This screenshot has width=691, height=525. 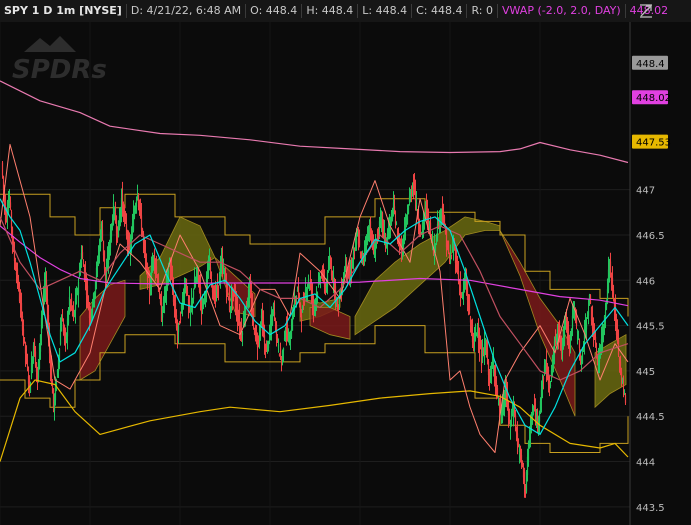 What do you see at coordinates (650, 350) in the screenshot?
I see `price-axis: 443.5 444 444.5 445 445.5 446 446.5 447` at bounding box center [650, 350].